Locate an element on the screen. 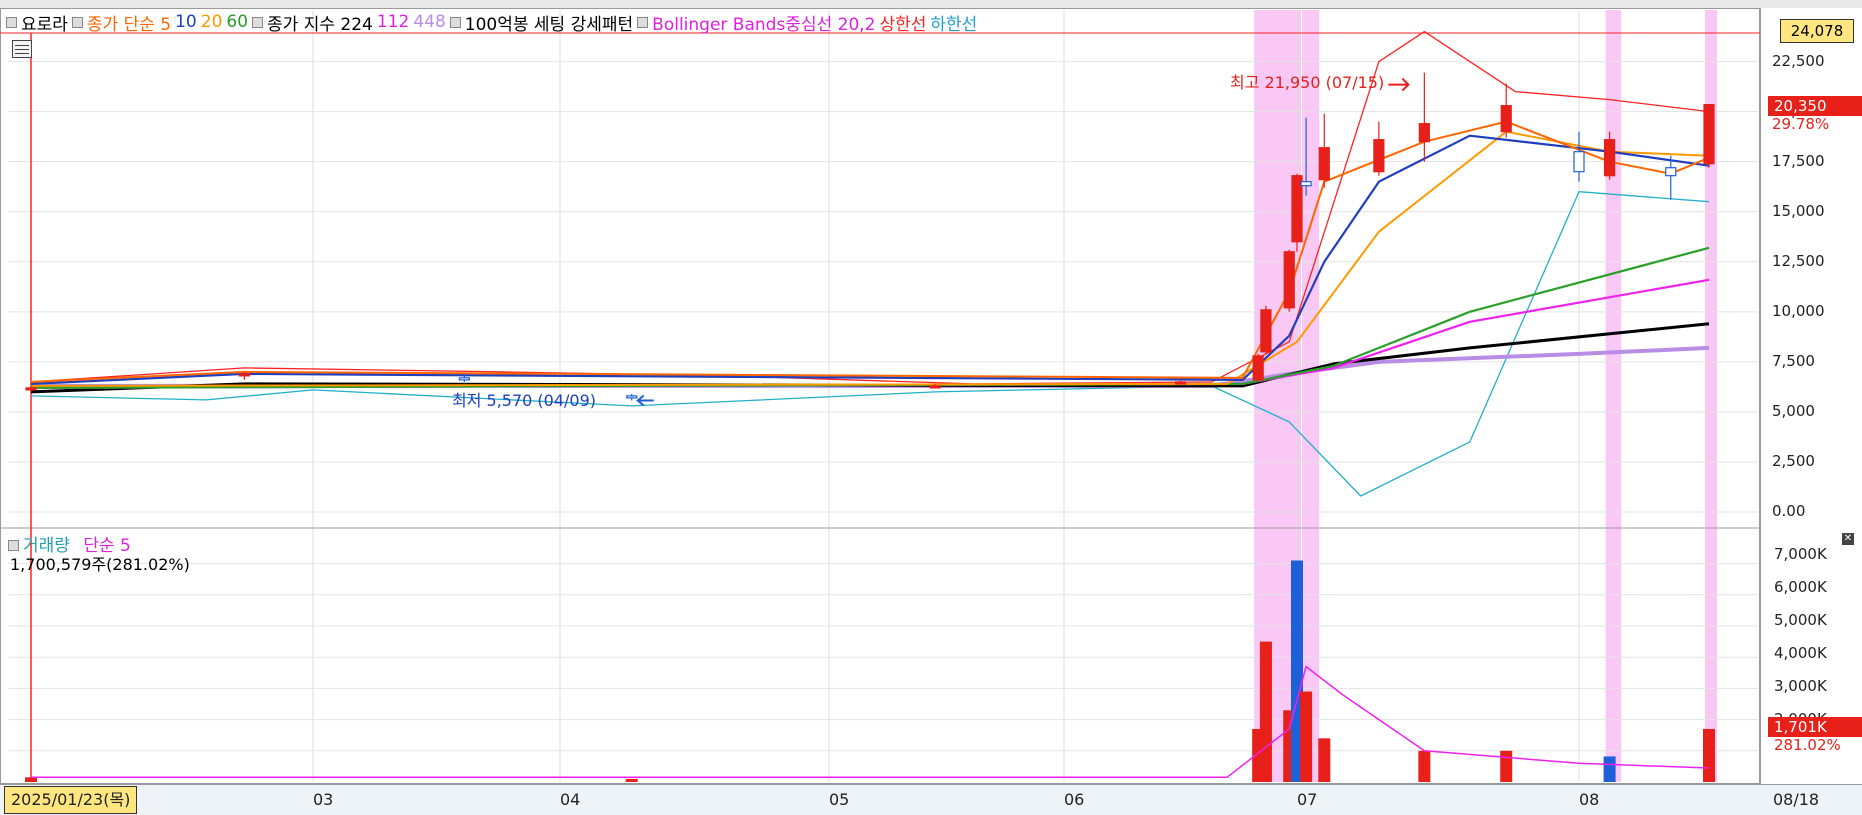  volume-reading: 1,700,579주(281.02%) is located at coordinates (100, 564).